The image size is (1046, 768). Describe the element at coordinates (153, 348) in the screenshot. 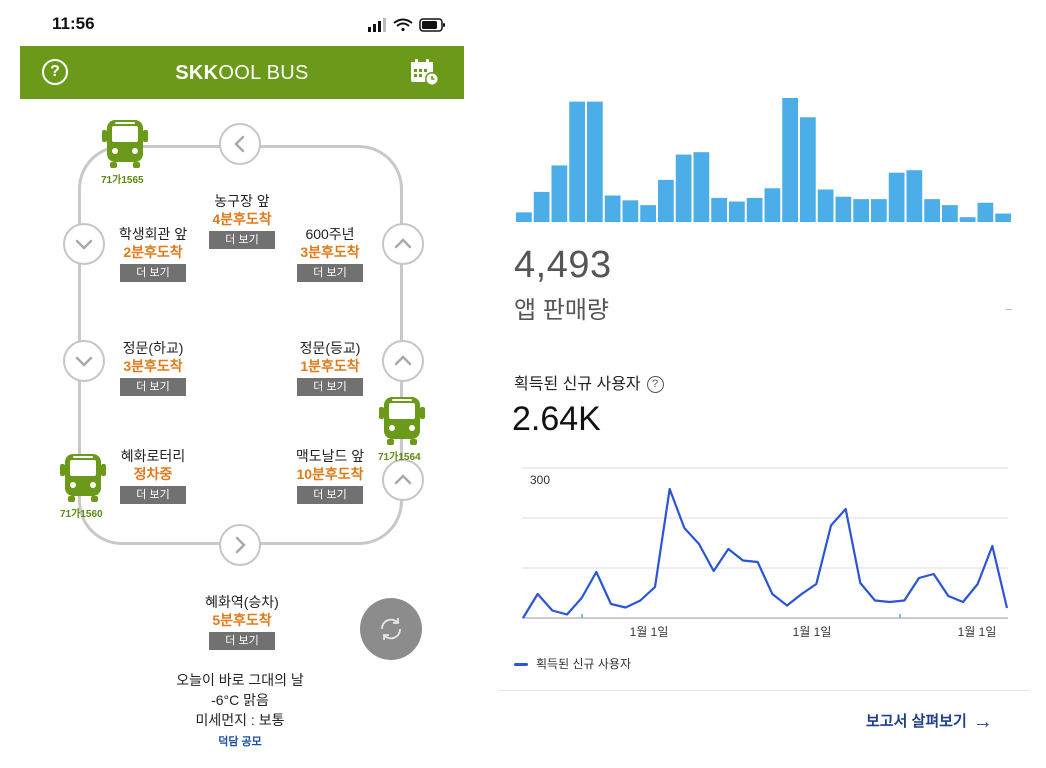

I see `stop-name: 정문(하교)` at that location.